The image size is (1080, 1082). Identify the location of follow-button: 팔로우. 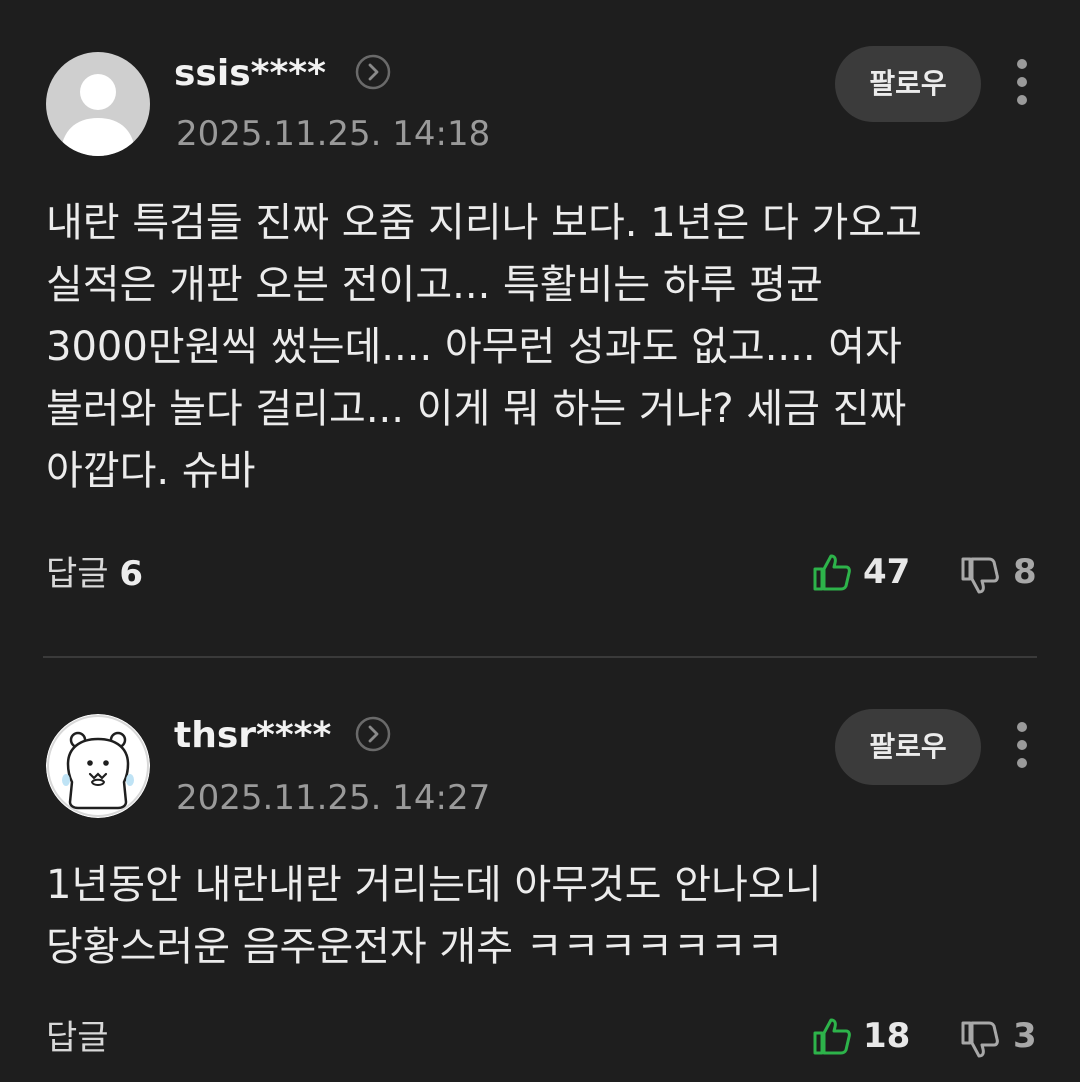
(908, 747).